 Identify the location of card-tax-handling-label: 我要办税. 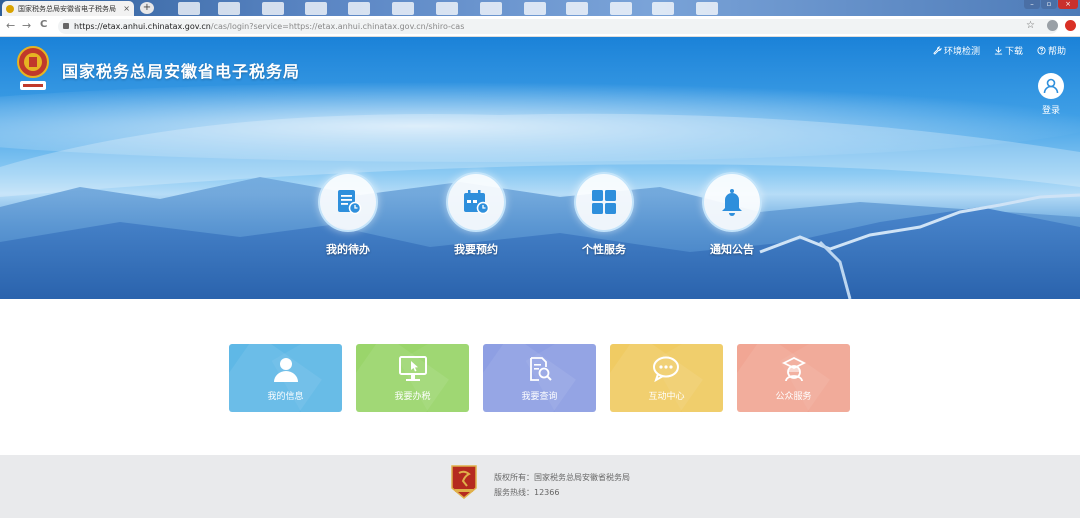
(412, 397).